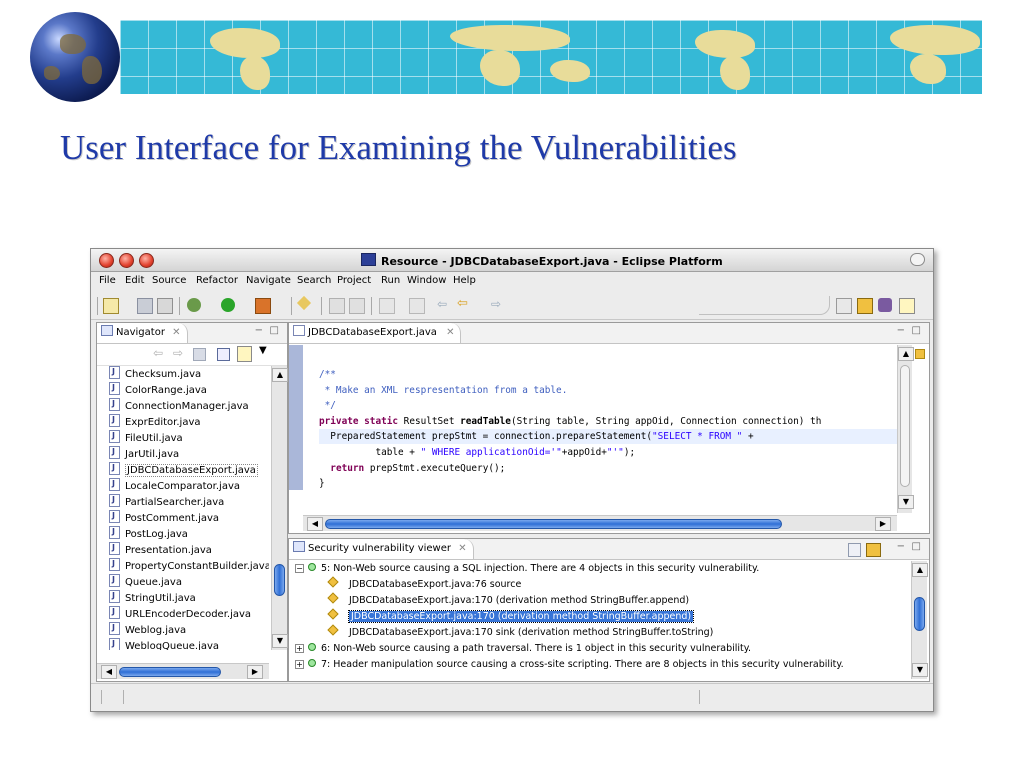 The height and width of the screenshot is (768, 1024). Describe the element at coordinates (146, 260) in the screenshot. I see `zoom-window-button` at that location.